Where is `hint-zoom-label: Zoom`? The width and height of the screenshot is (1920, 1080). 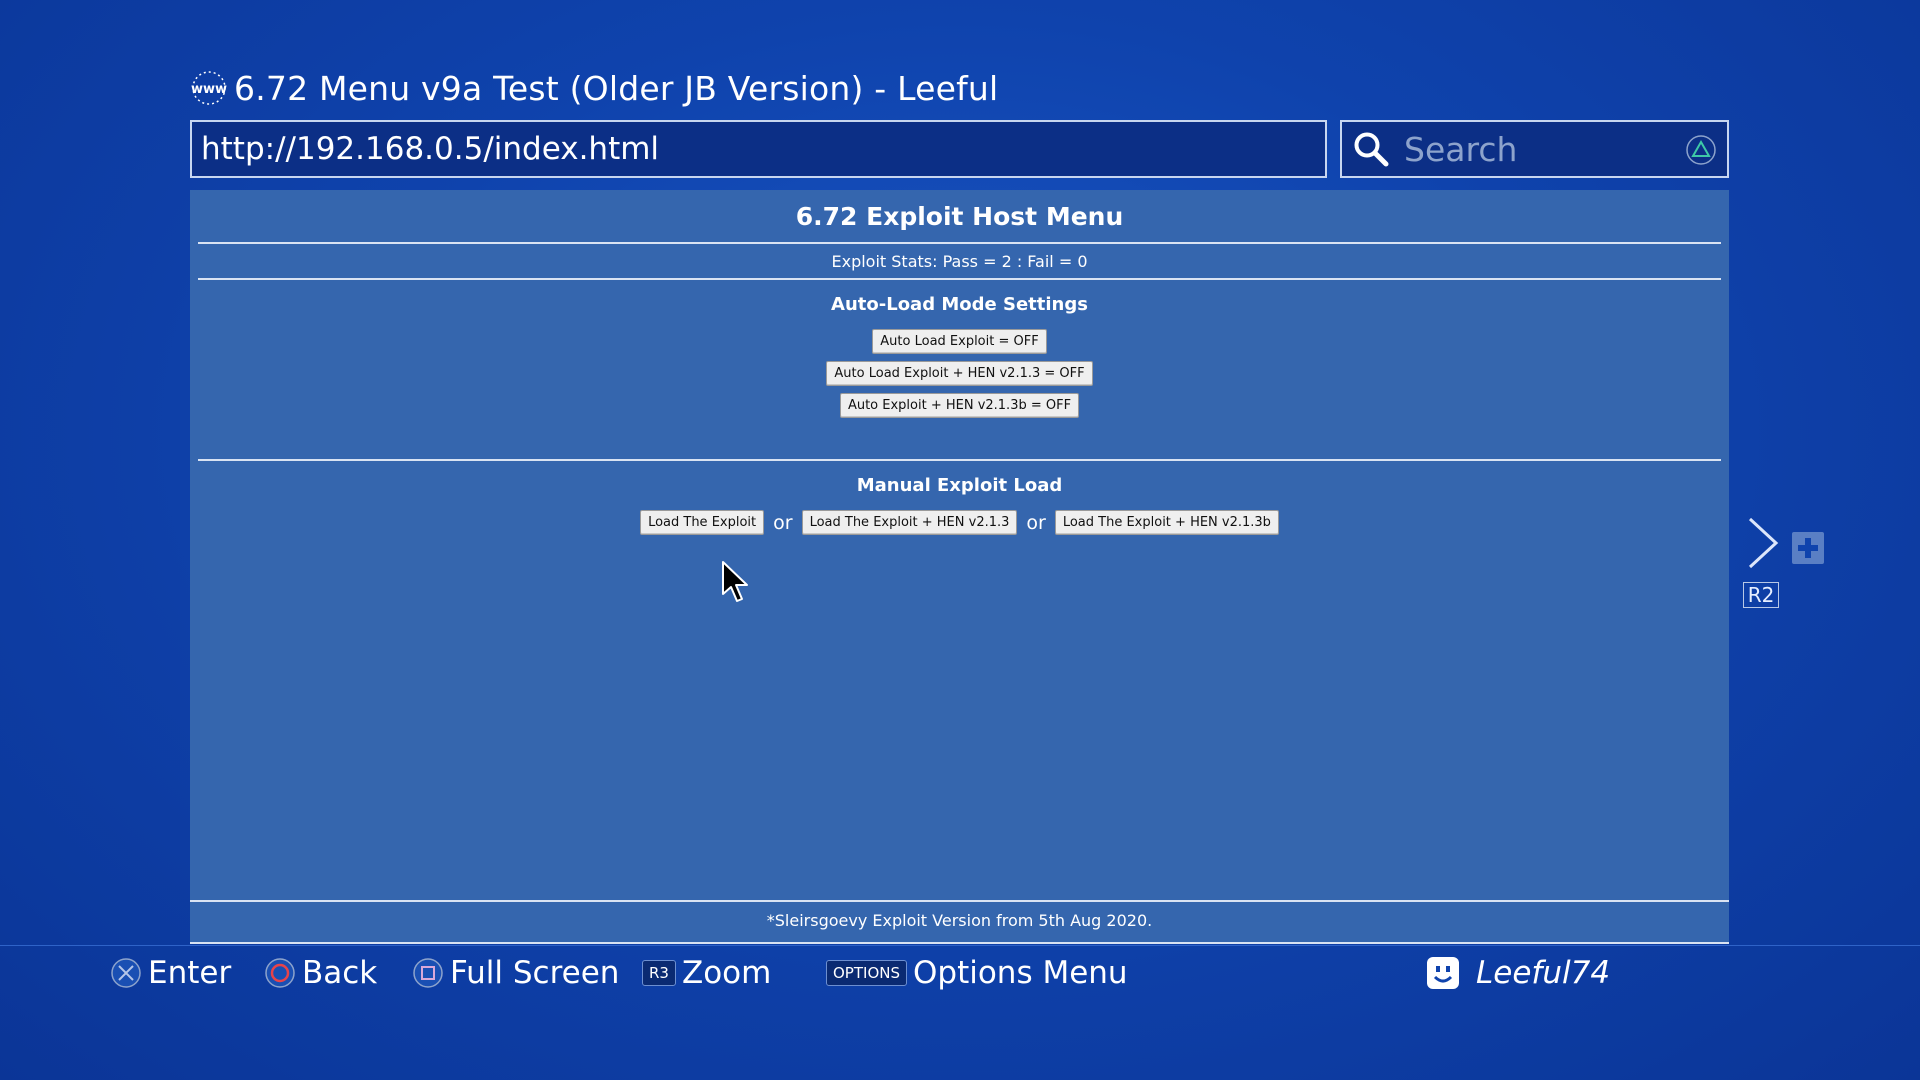
hint-zoom-label: Zoom is located at coordinates (726, 973).